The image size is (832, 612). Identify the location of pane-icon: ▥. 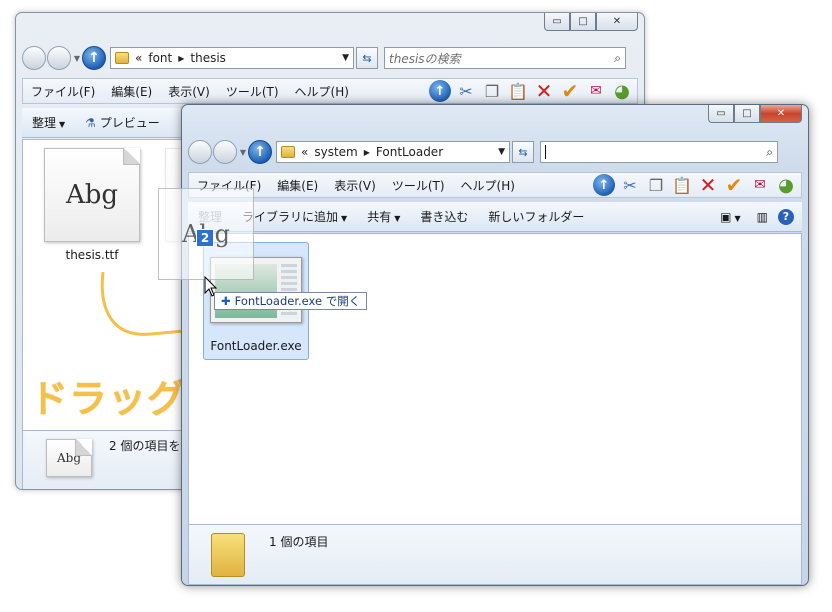
(762, 216).